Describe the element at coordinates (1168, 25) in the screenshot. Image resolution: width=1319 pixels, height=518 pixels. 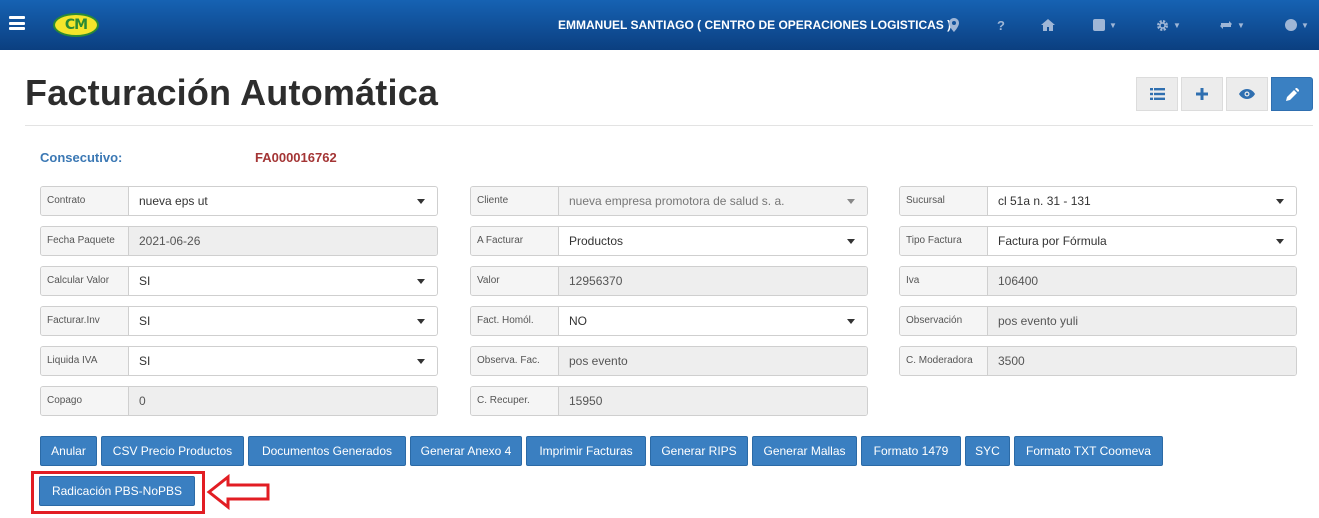
I see `gear-icon: ▼` at that location.